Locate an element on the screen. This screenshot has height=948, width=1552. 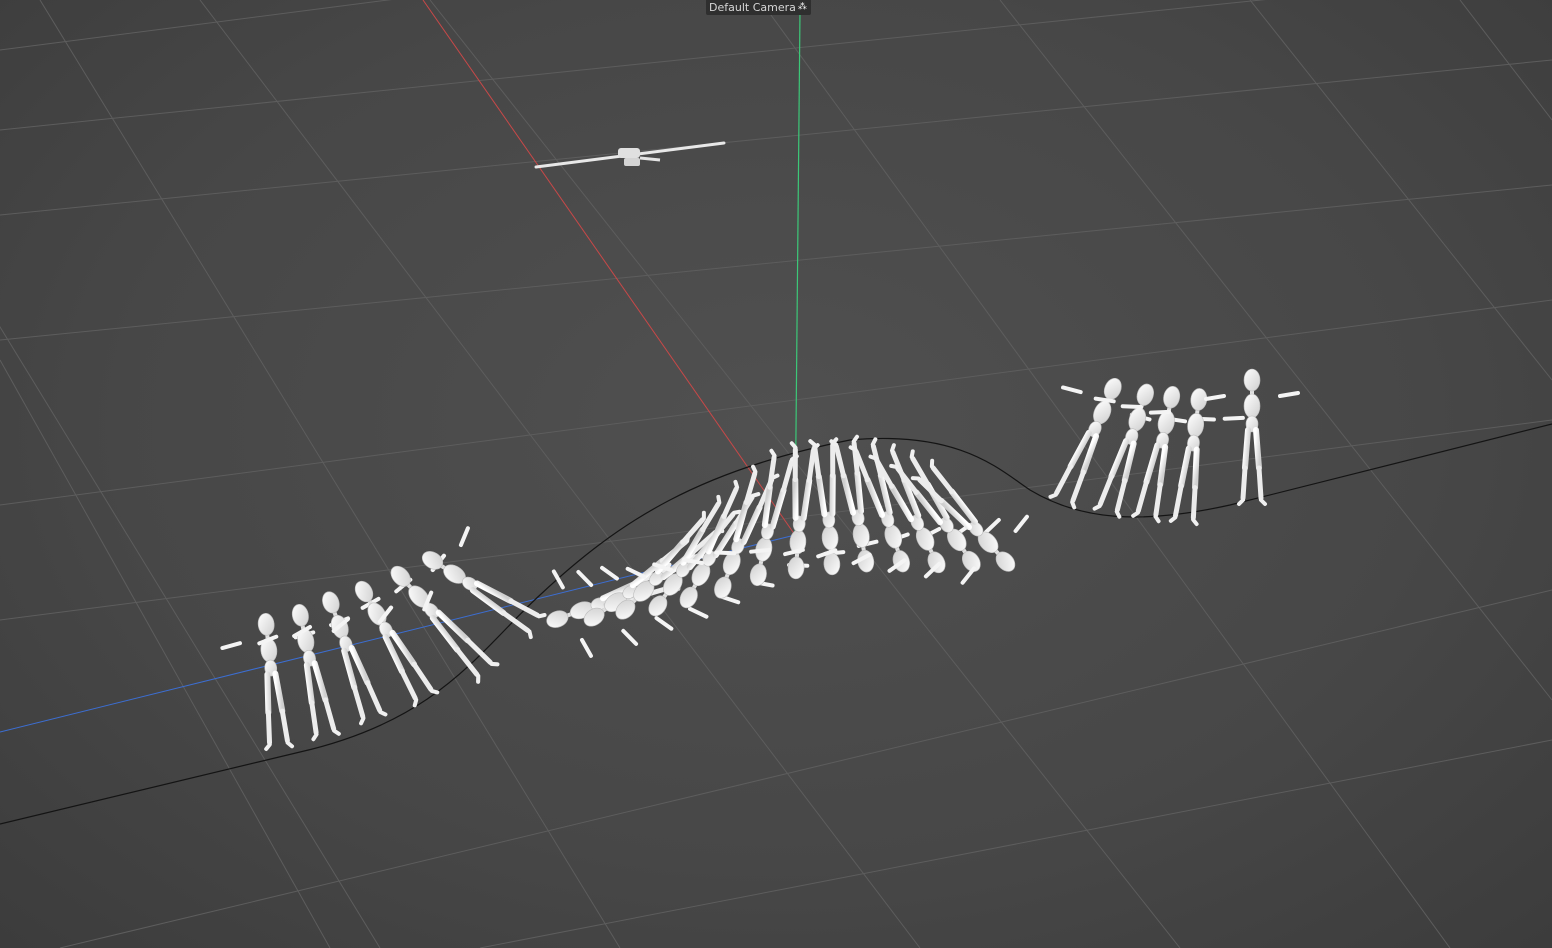
camera-dots-icon: ⁂ is located at coordinates (802, 7).